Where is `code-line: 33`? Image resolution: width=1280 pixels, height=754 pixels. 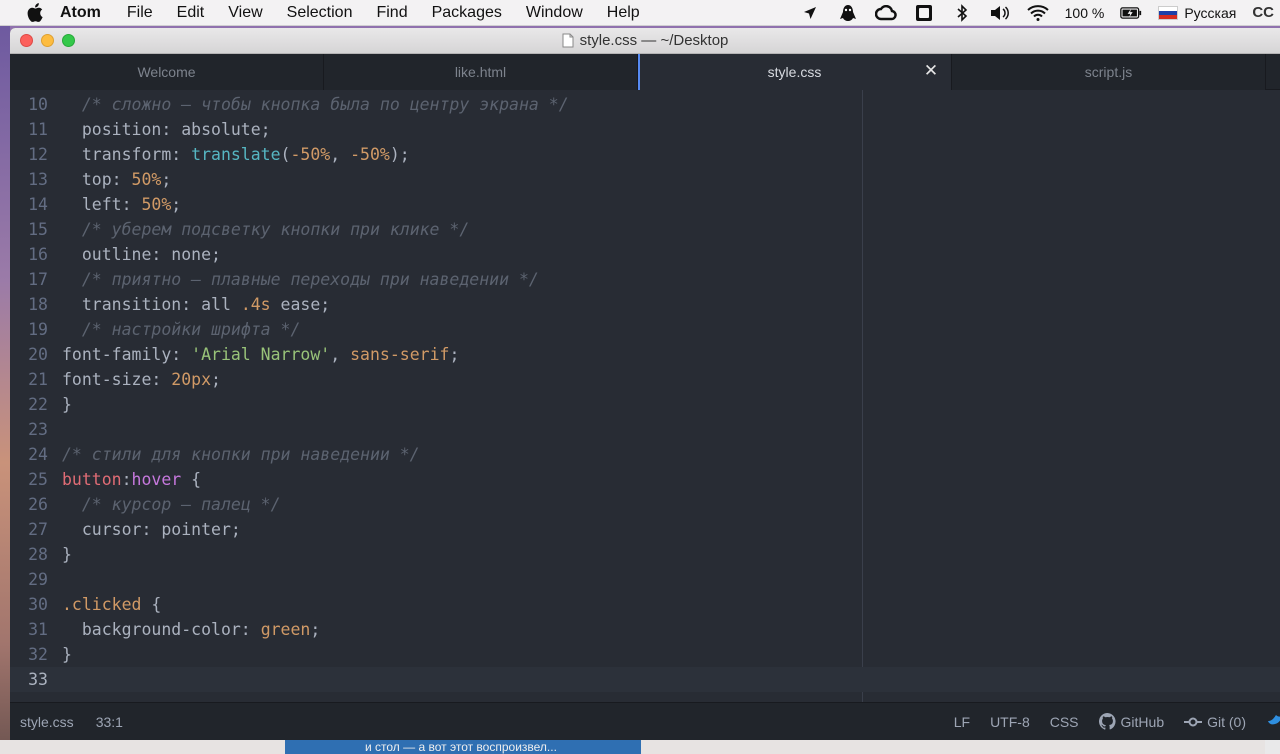
code-line: 33 is located at coordinates (645, 679).